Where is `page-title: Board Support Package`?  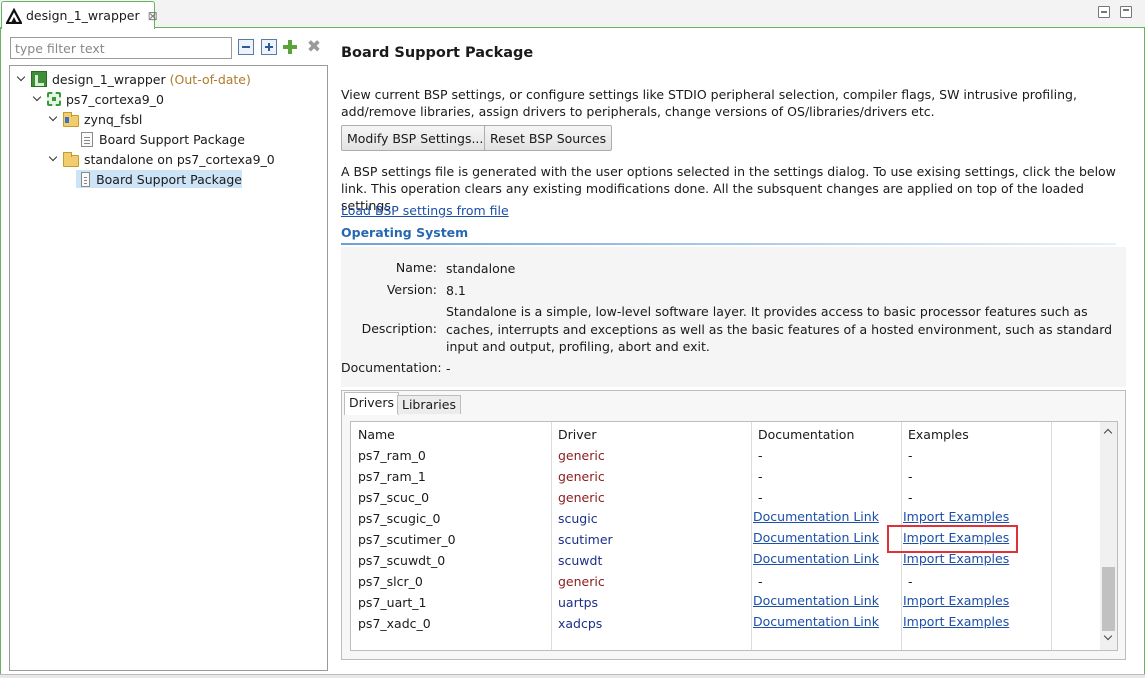 page-title: Board Support Package is located at coordinates (437, 53).